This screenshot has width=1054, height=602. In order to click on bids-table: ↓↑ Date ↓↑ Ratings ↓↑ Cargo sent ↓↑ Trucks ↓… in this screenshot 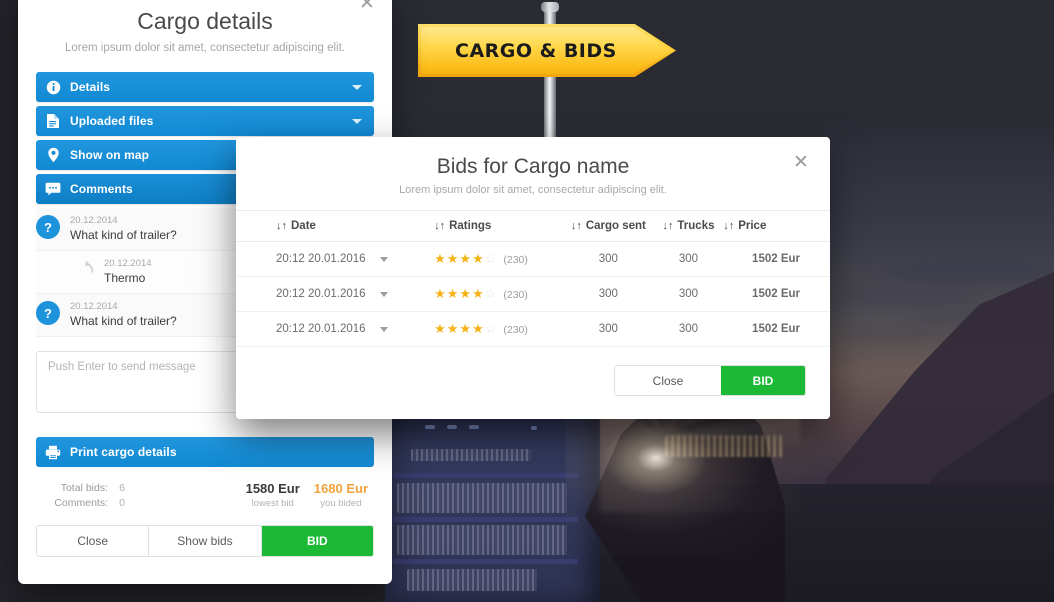, I will do `click(533, 278)`.